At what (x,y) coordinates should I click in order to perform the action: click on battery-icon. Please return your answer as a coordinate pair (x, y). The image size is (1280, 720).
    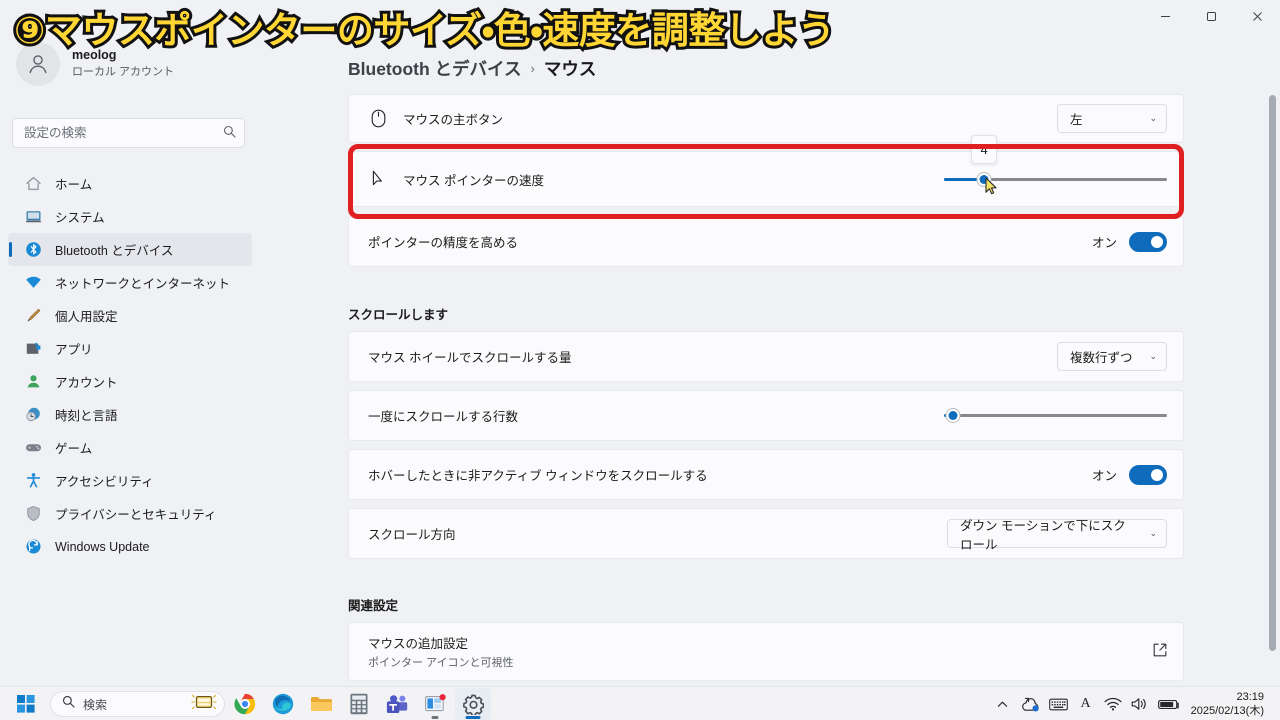
    Looking at the image, I should click on (1169, 704).